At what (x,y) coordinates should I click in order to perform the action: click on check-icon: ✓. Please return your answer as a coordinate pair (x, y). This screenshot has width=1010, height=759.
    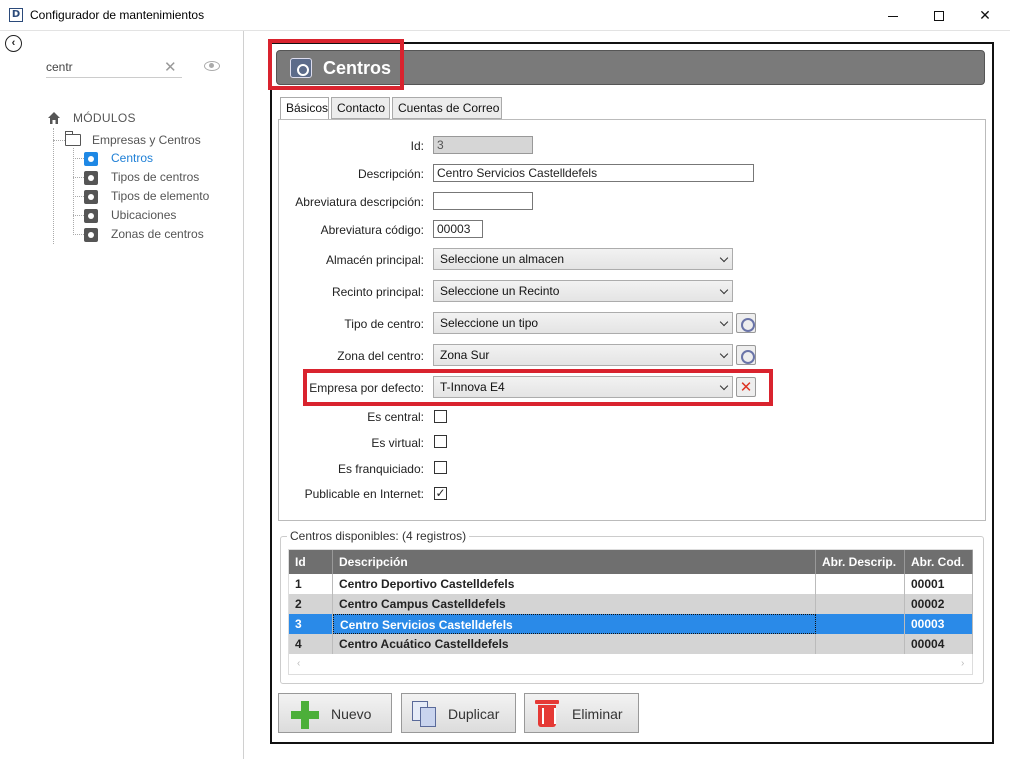
    Looking at the image, I should click on (440, 493).